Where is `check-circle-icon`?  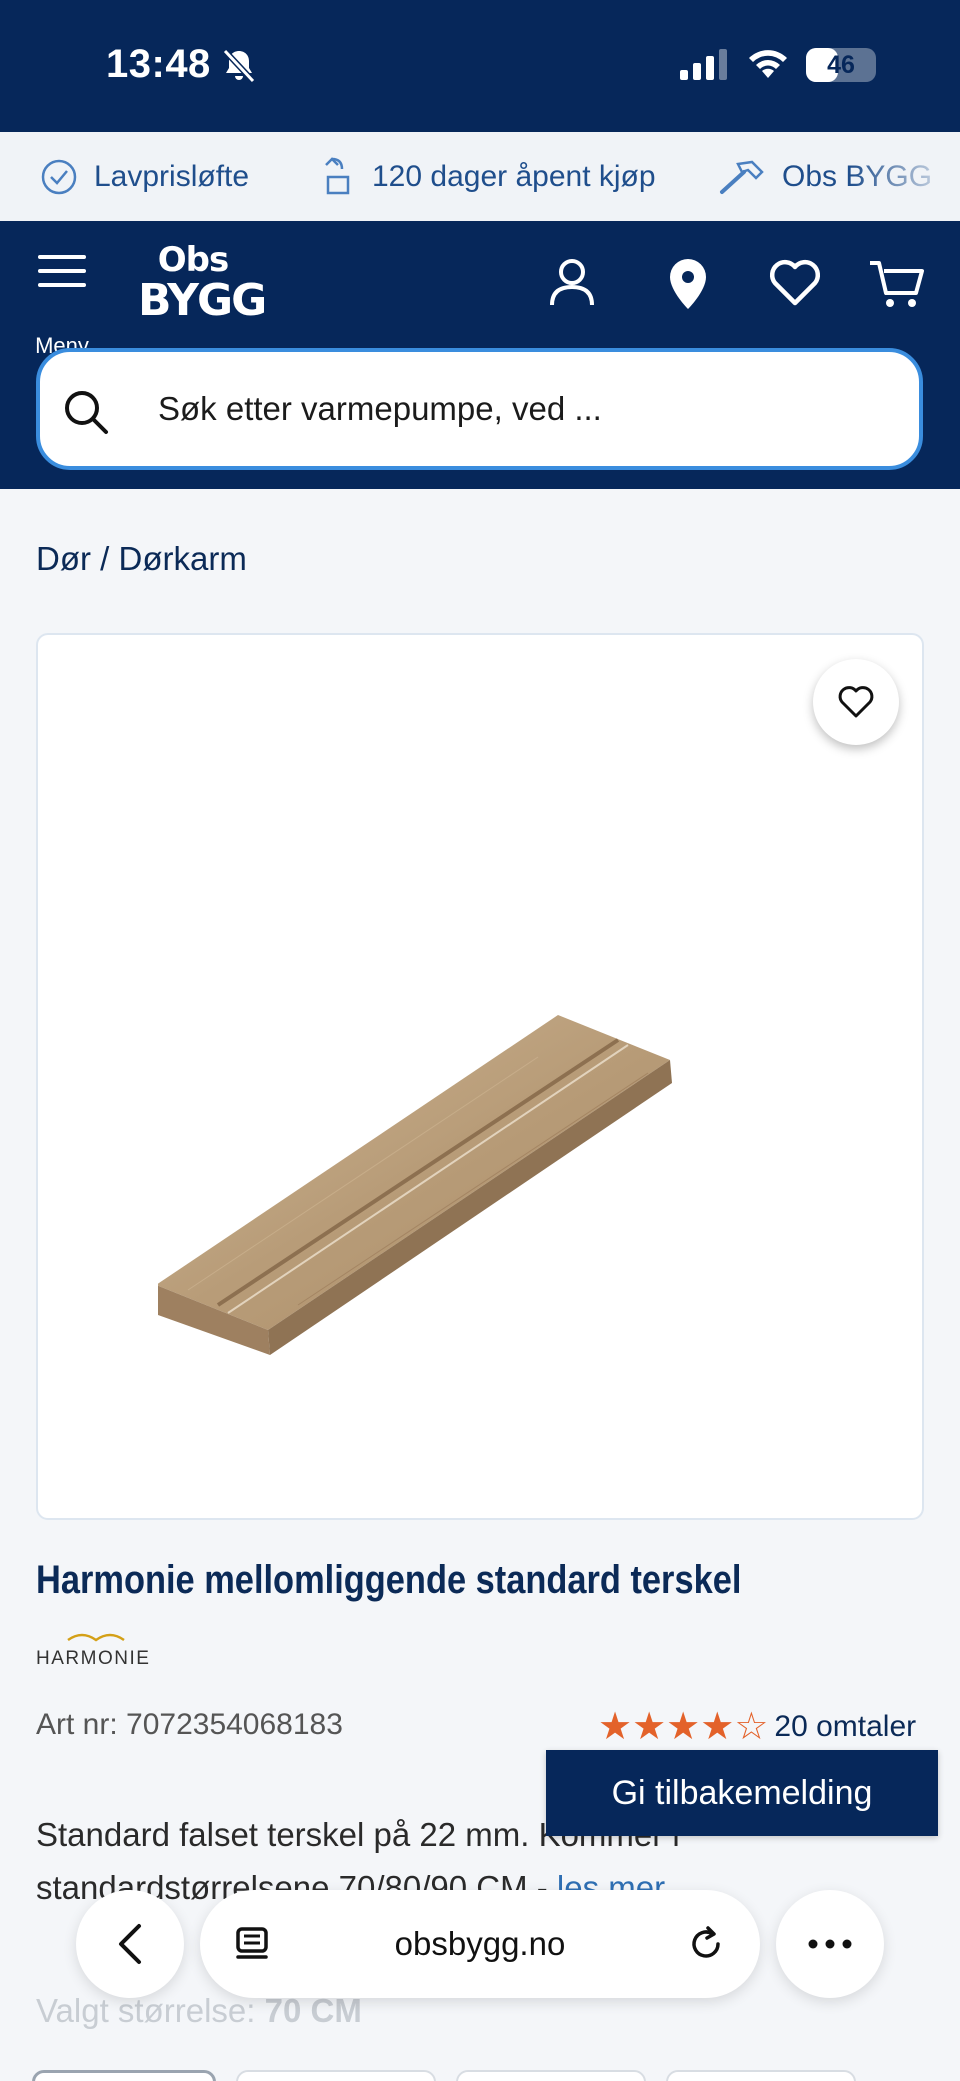
check-circle-icon is located at coordinates (59, 177).